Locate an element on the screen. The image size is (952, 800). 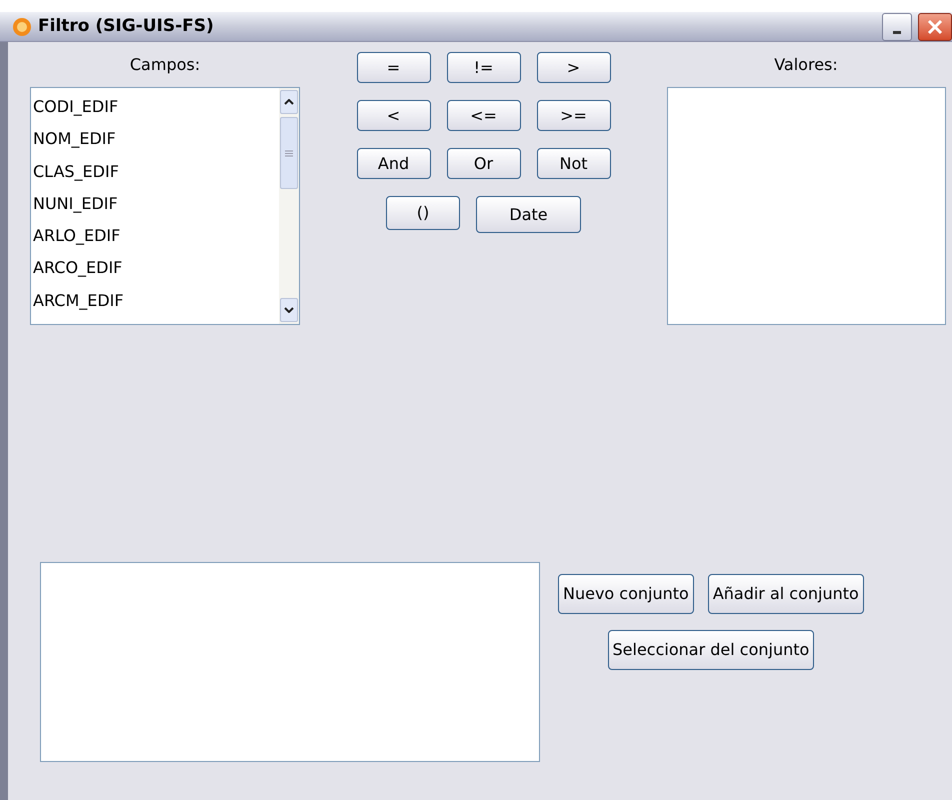
expression-field is located at coordinates (290, 662).